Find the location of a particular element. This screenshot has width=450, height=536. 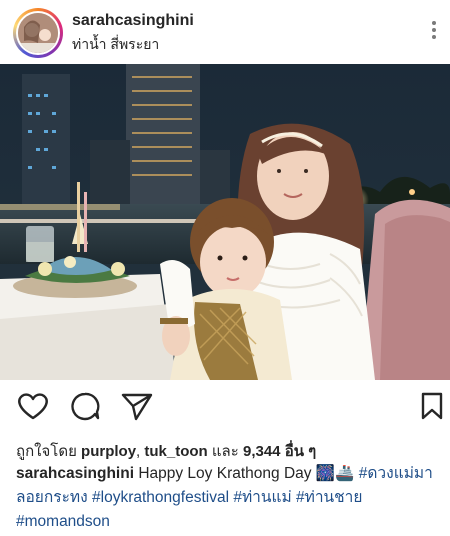

post-header: sarahcasinghini ท่าน้ำ สี่พระยา is located at coordinates (225, 32).